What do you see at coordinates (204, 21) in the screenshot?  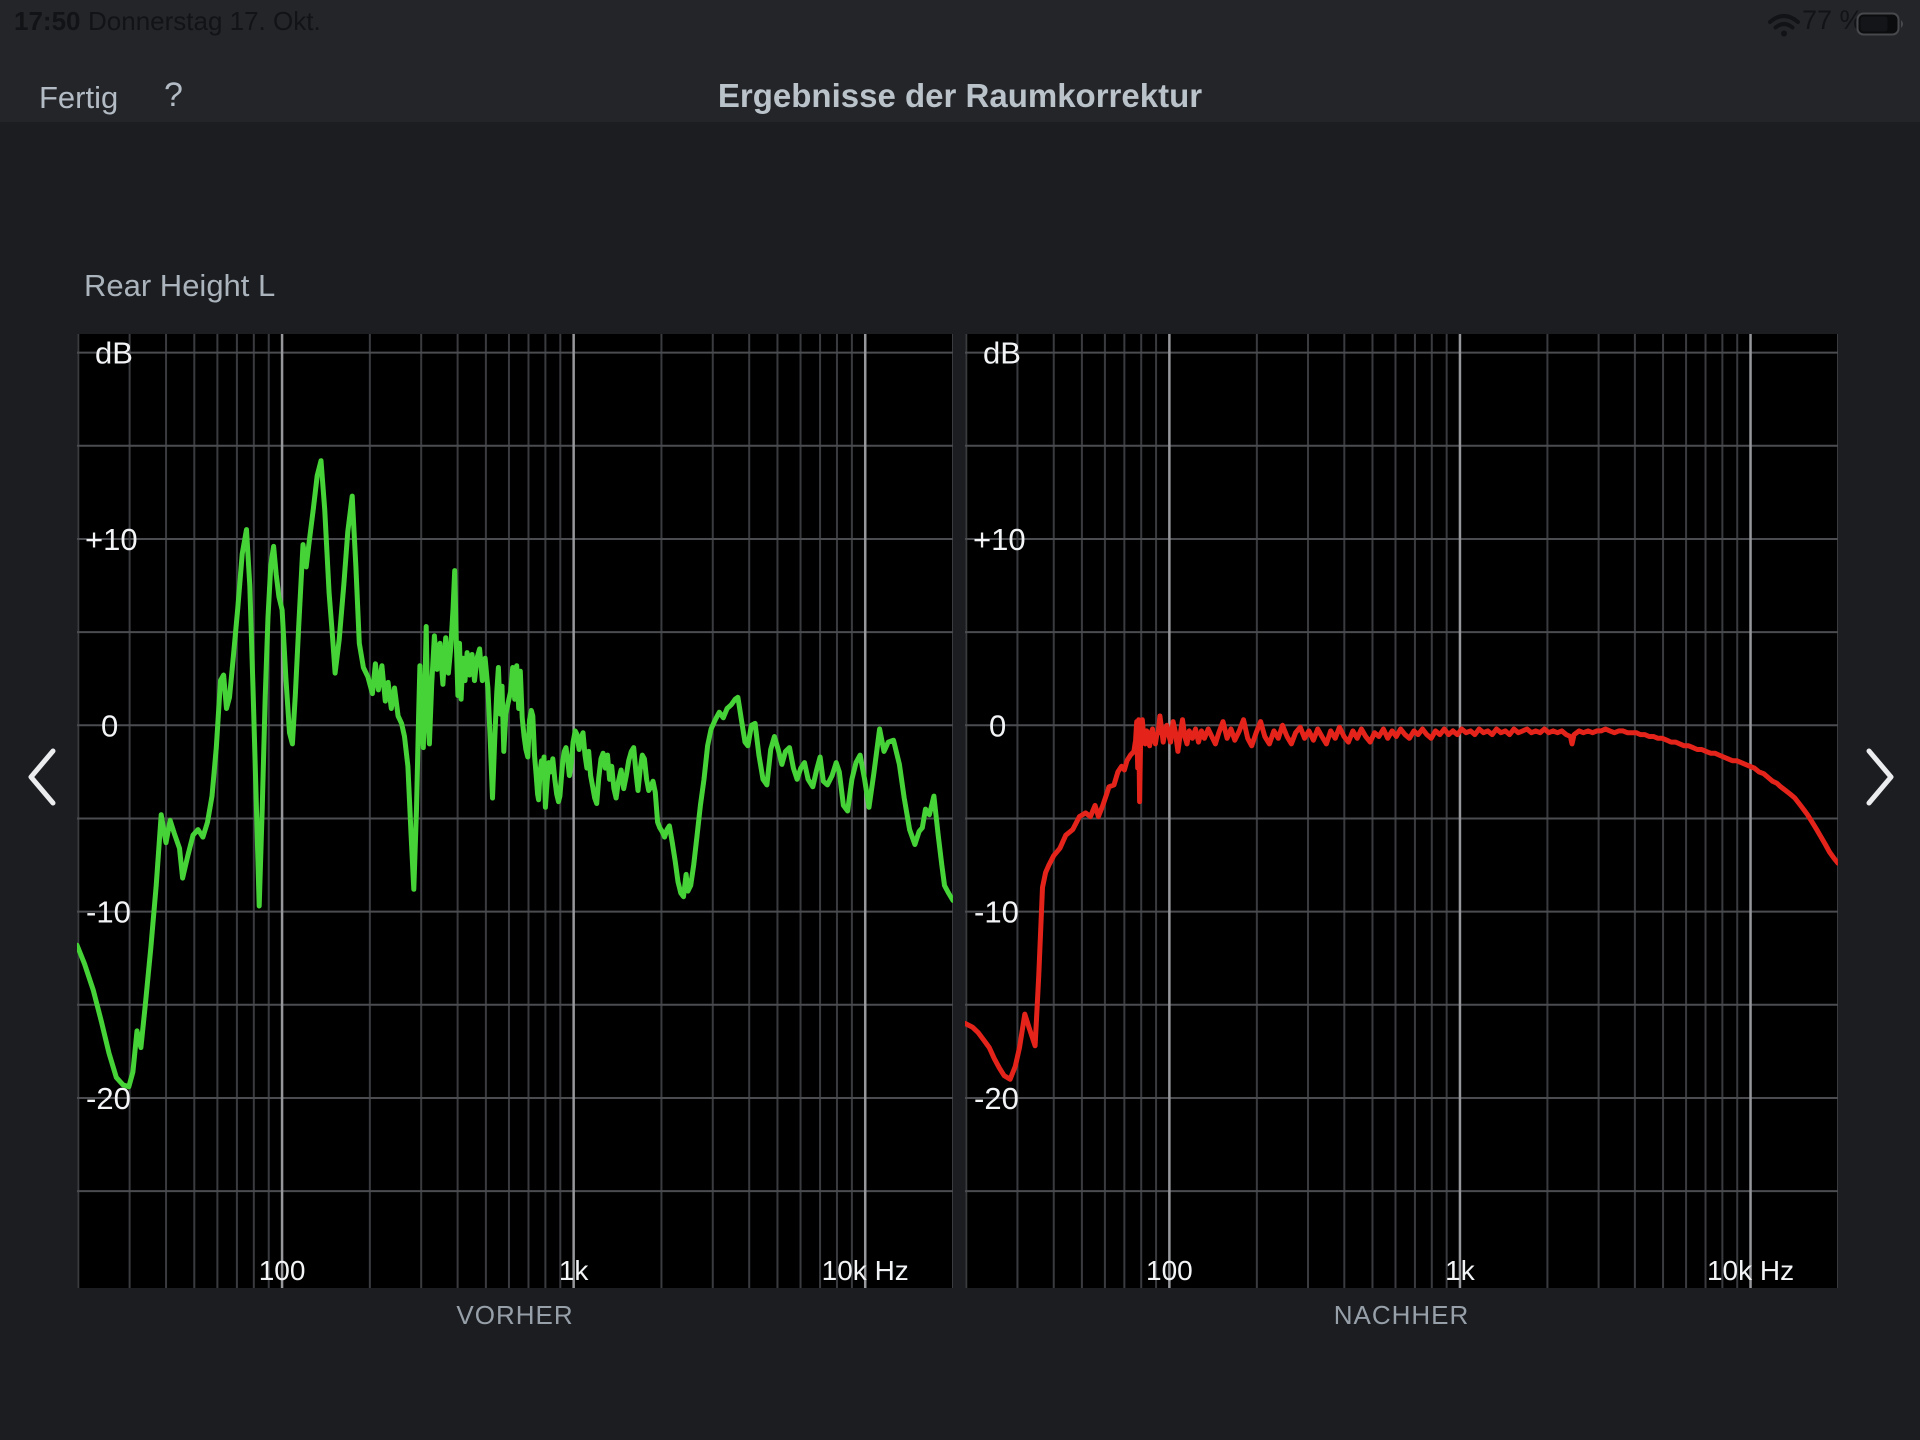 I see `status-date: Donnerstag 17. Okt.` at bounding box center [204, 21].